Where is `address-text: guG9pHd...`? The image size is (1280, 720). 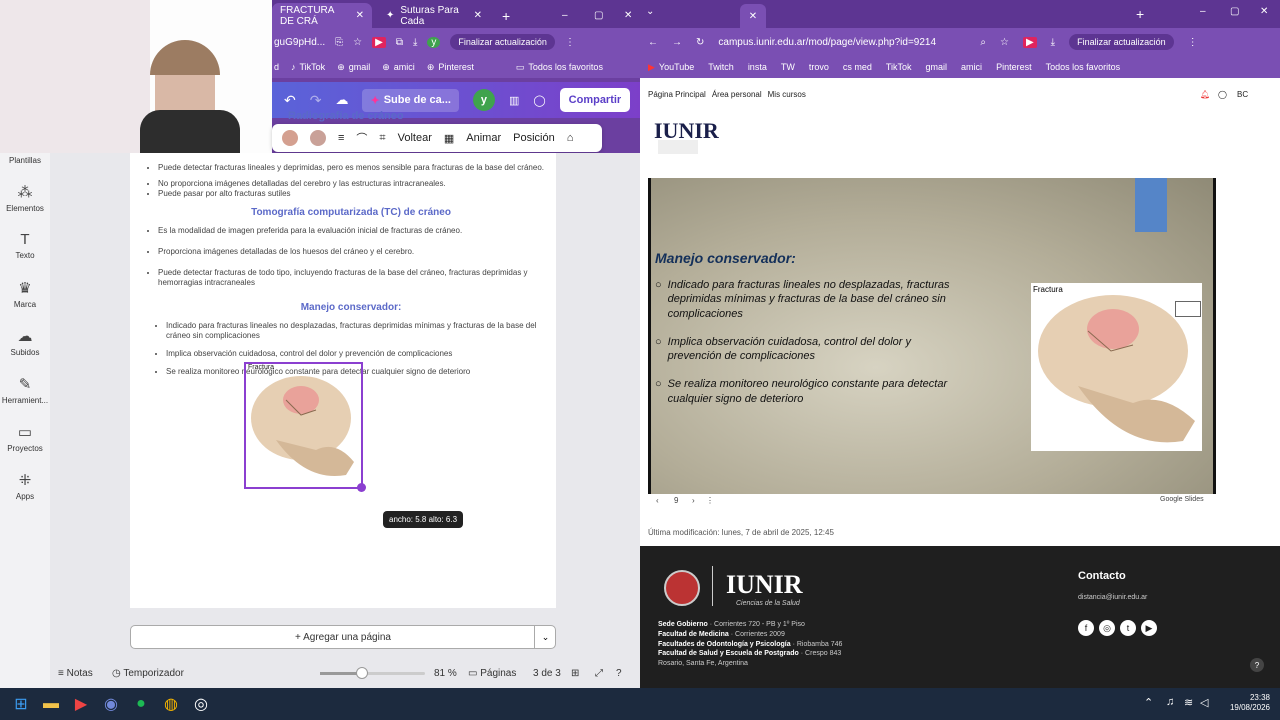 address-text: guG9pHd... is located at coordinates (299, 42).